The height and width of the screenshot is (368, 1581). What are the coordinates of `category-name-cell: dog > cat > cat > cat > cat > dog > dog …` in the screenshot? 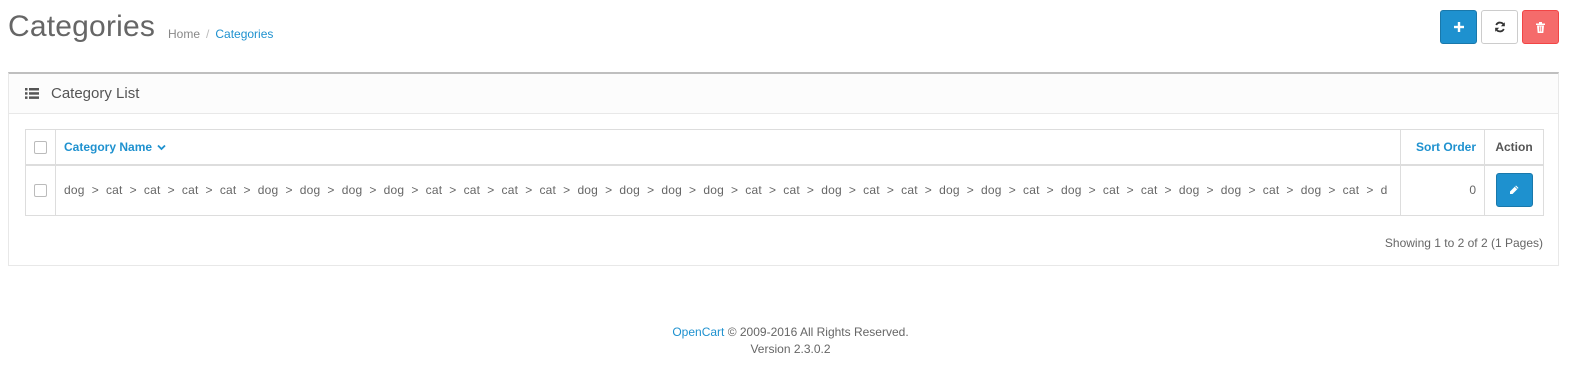 It's located at (728, 190).